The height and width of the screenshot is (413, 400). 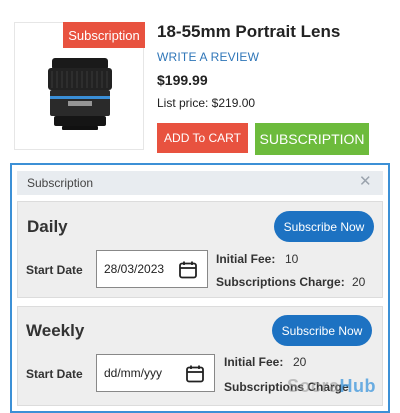 I want to click on panel-title: Subscription, so click(x=60, y=183).